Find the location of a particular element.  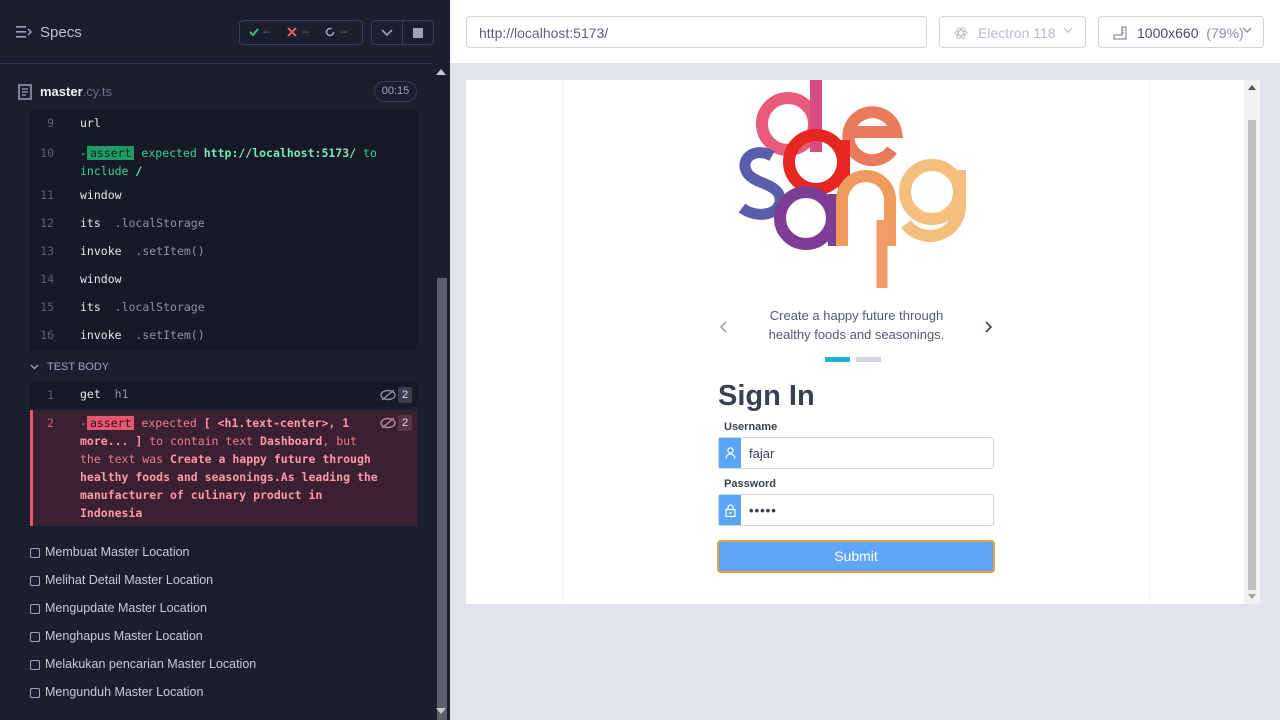

specs-header: Specs -- -- -- is located at coordinates (217, 32).